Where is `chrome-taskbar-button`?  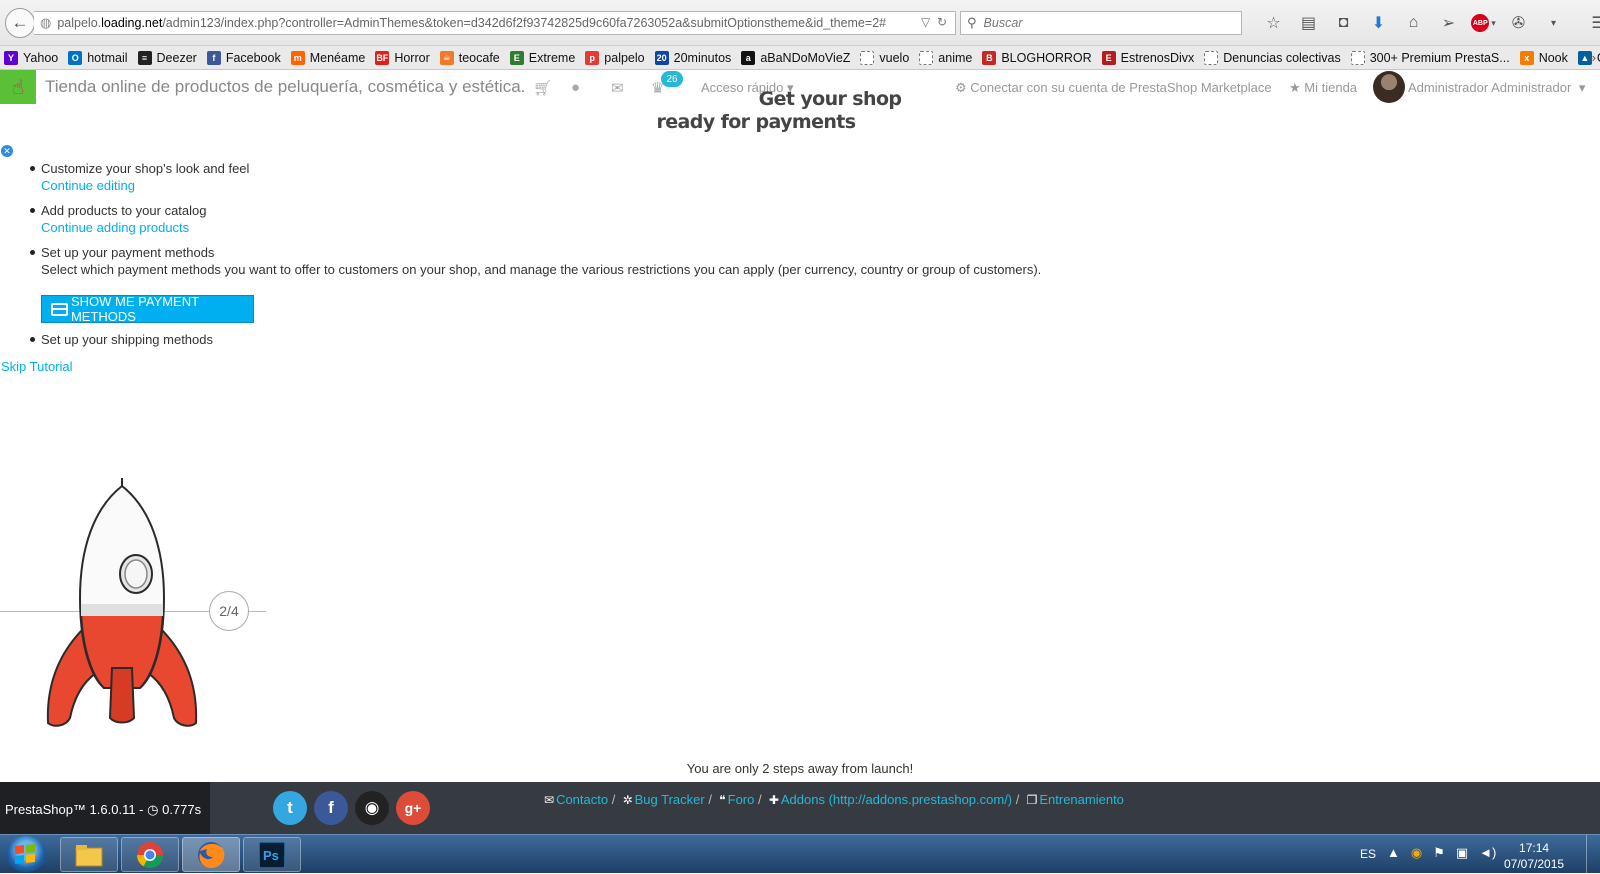
chrome-taskbar-button is located at coordinates (150, 854).